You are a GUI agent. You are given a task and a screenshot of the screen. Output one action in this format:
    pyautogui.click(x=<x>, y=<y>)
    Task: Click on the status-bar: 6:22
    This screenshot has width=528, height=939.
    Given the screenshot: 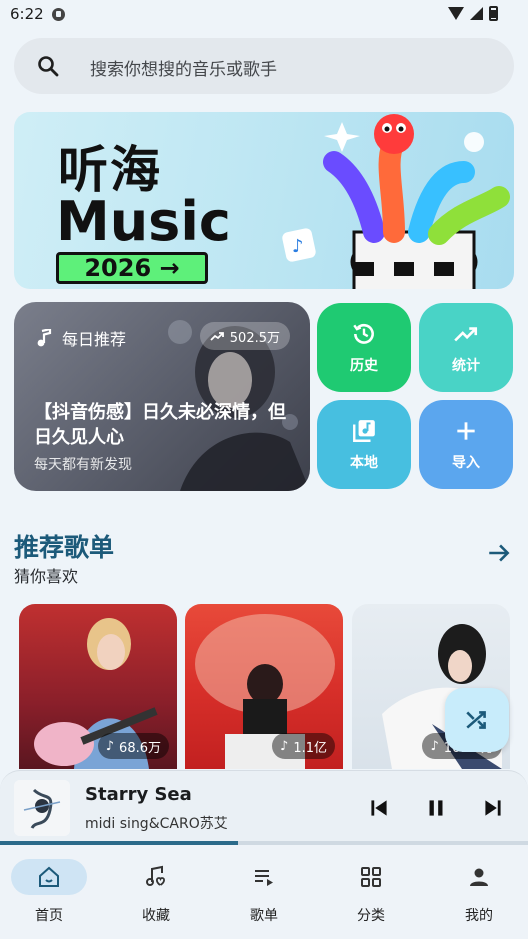 What is the action you would take?
    pyautogui.click(x=264, y=15)
    